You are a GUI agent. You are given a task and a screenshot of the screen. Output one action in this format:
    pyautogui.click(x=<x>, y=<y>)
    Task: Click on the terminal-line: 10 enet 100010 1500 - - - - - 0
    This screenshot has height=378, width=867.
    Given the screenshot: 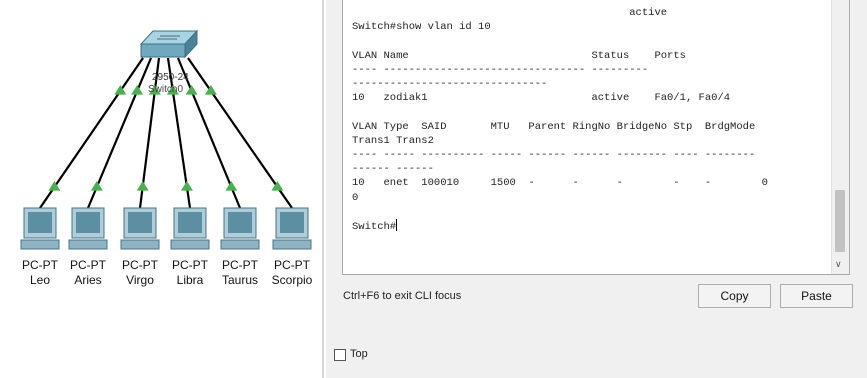 What is the action you would take?
    pyautogui.click(x=560, y=183)
    